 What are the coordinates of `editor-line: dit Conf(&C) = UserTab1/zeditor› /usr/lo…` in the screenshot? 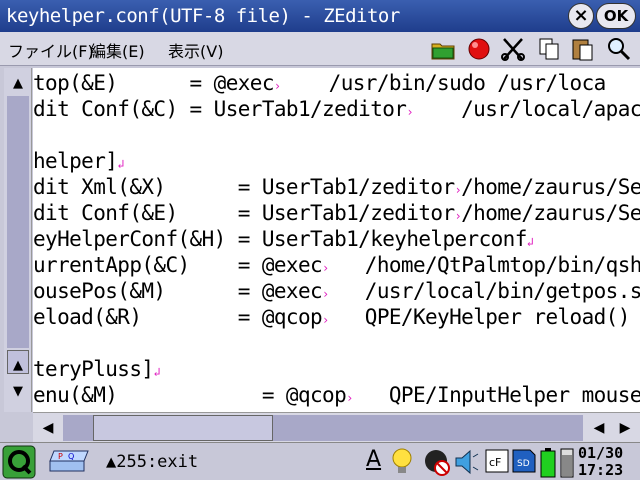 It's located at (336, 109).